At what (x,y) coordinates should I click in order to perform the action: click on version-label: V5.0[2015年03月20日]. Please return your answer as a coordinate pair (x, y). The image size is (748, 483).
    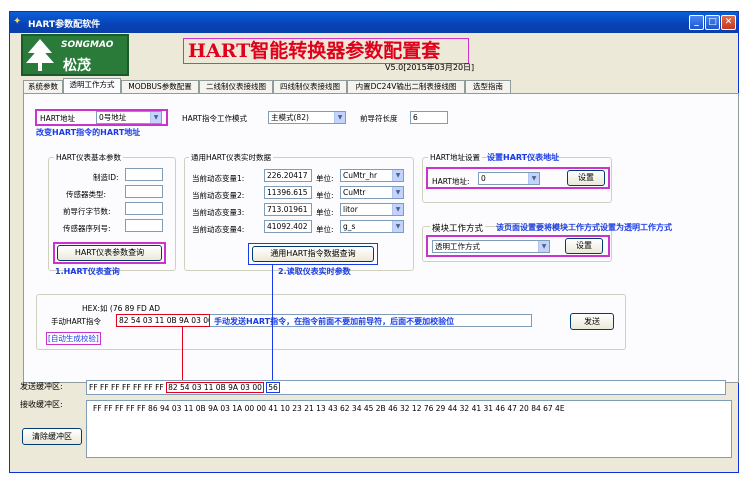
    Looking at the image, I should click on (430, 67).